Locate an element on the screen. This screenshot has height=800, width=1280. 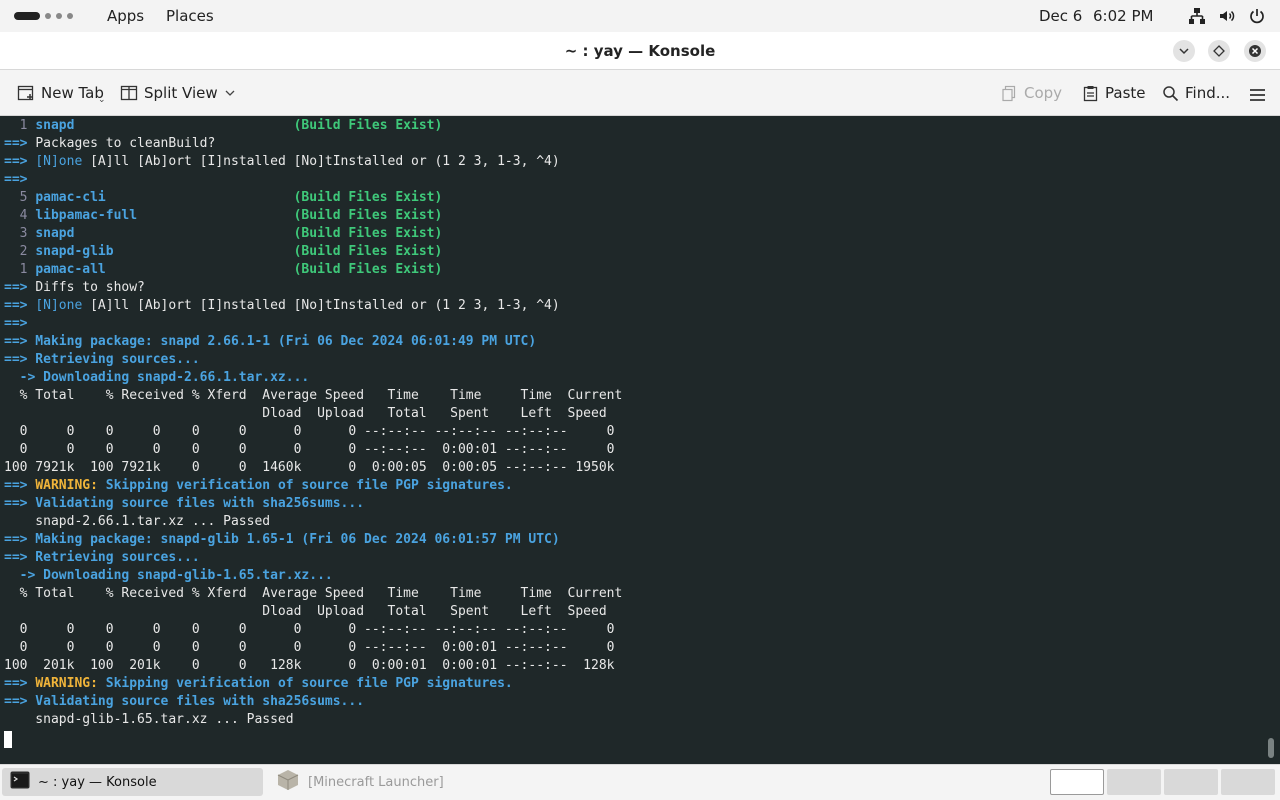
clock-time: 6:02 PM is located at coordinates (1123, 16).